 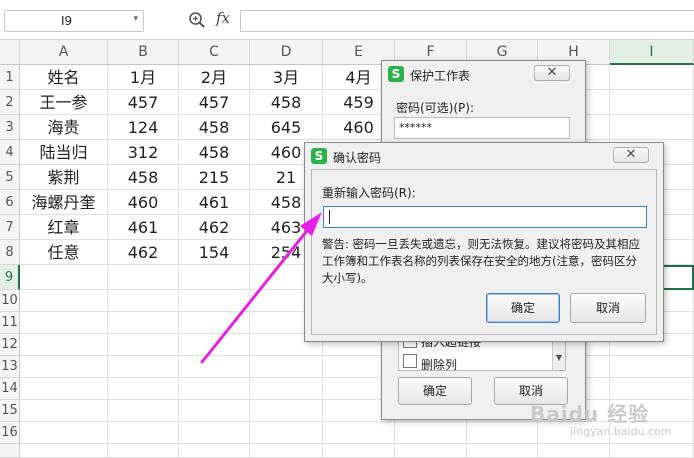 I want to click on cell-c16, so click(x=214, y=433).